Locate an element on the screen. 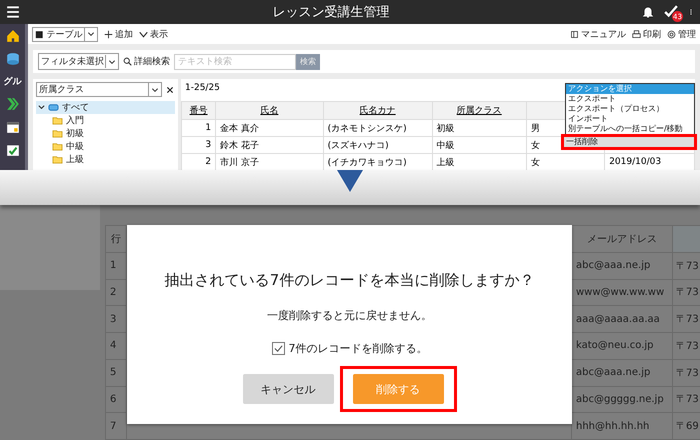 The width and height of the screenshot is (700, 440). table-cell: (イチカワキョウコ) is located at coordinates (367, 163).